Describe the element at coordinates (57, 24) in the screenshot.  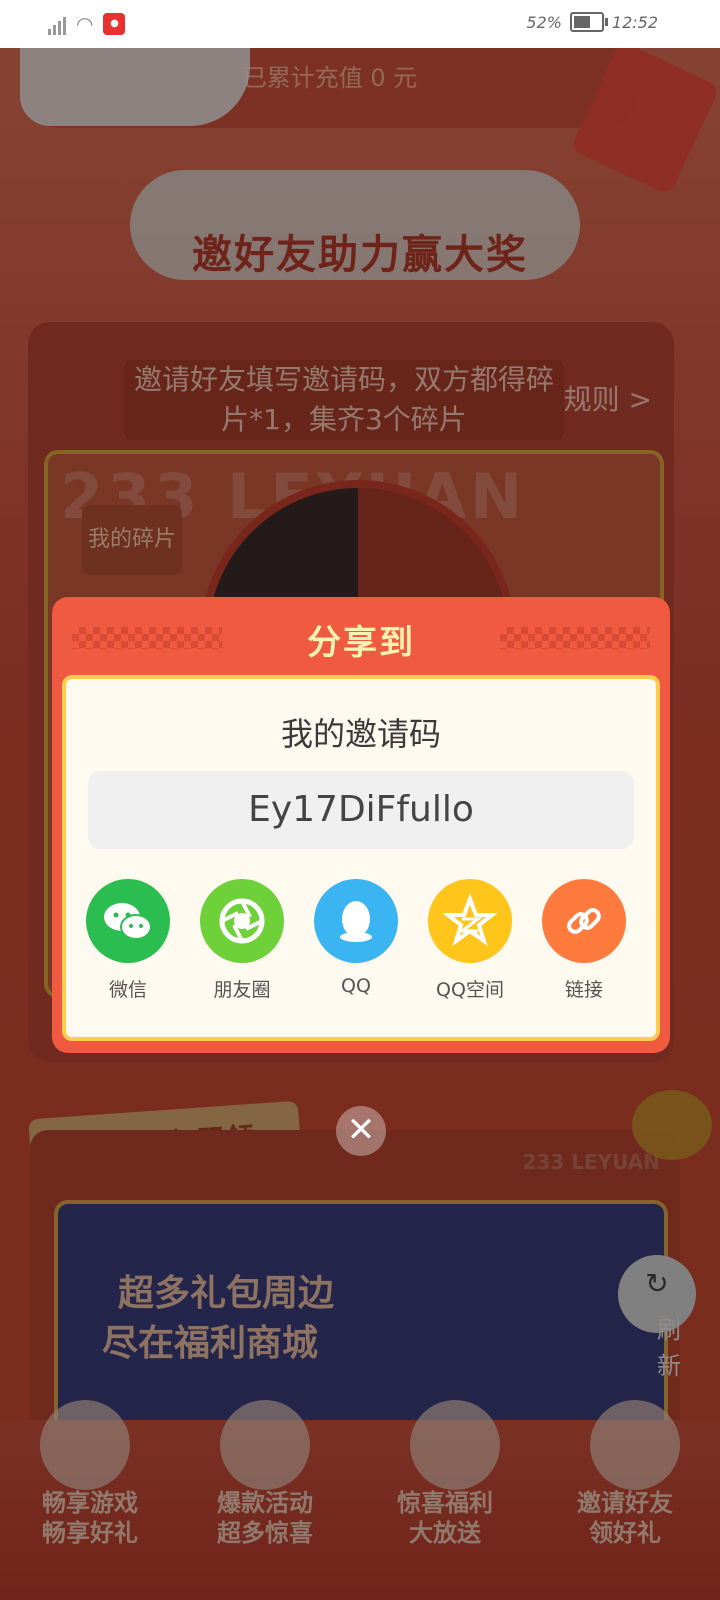
I see `signal-icon` at that location.